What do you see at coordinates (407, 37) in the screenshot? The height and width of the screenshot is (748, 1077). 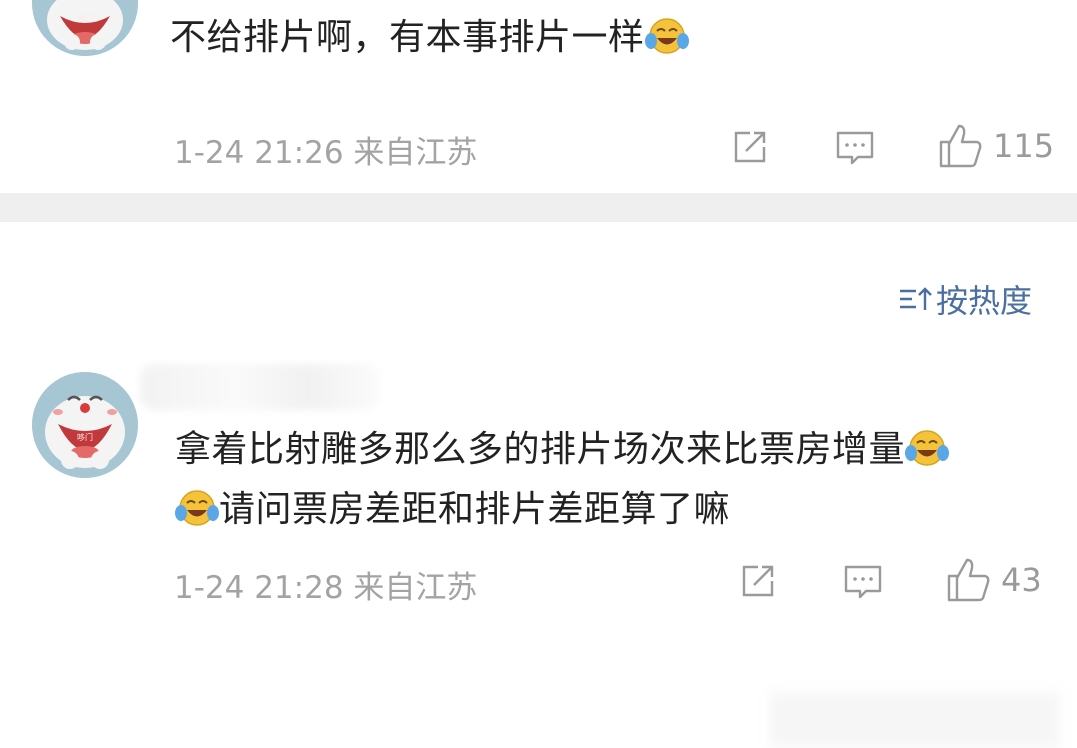 I see `comment-text-line: 不给排片啊，有本事排片一样` at bounding box center [407, 37].